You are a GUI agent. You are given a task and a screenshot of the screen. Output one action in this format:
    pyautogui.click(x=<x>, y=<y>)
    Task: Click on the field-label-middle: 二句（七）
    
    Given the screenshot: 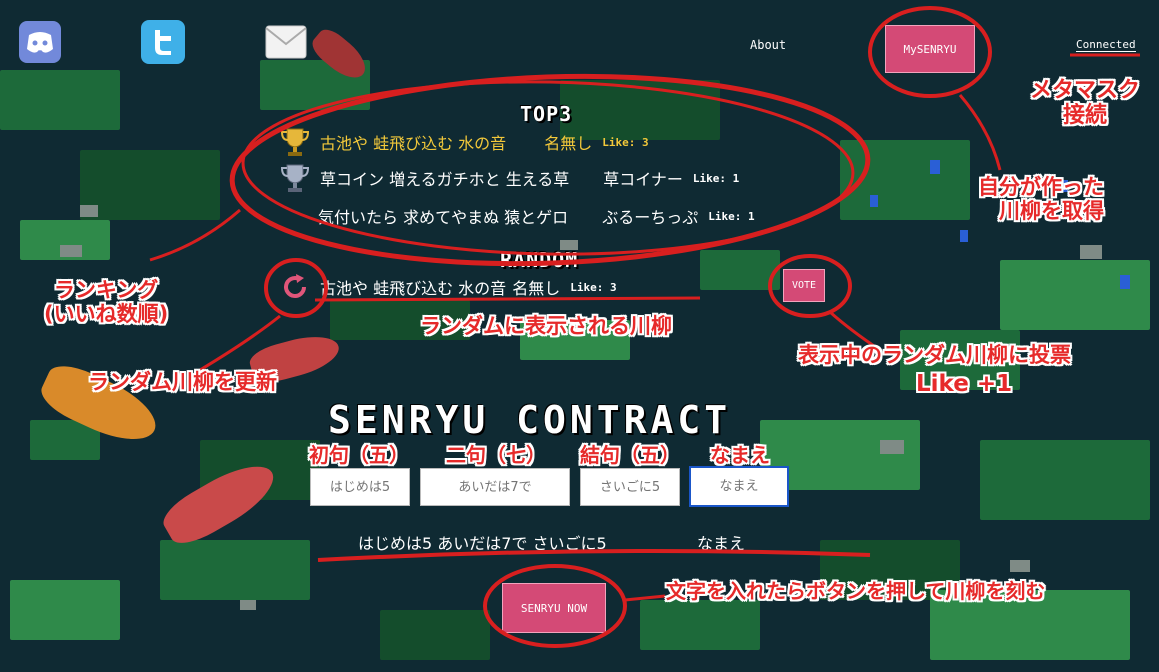 What is the action you would take?
    pyautogui.click(x=496, y=455)
    